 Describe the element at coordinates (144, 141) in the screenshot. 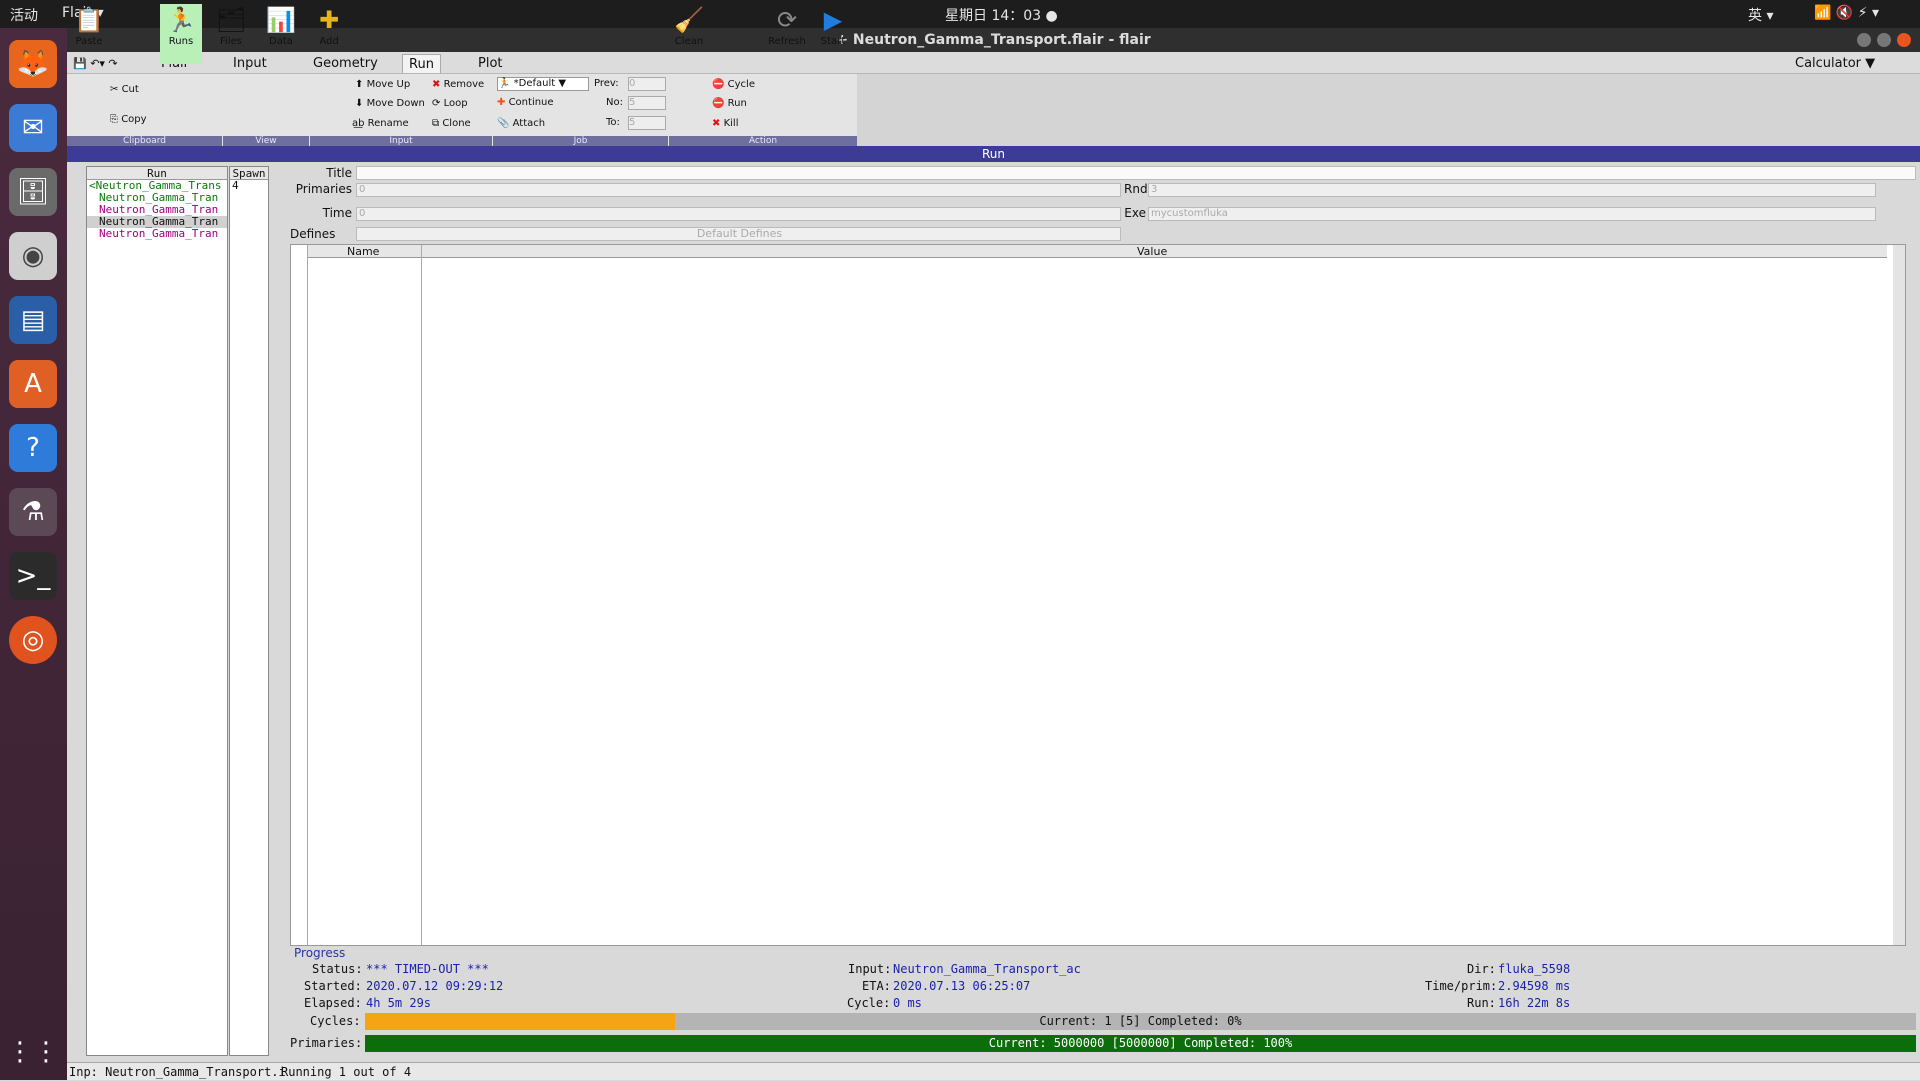

I see `group-clipboard: Clipboard` at that location.